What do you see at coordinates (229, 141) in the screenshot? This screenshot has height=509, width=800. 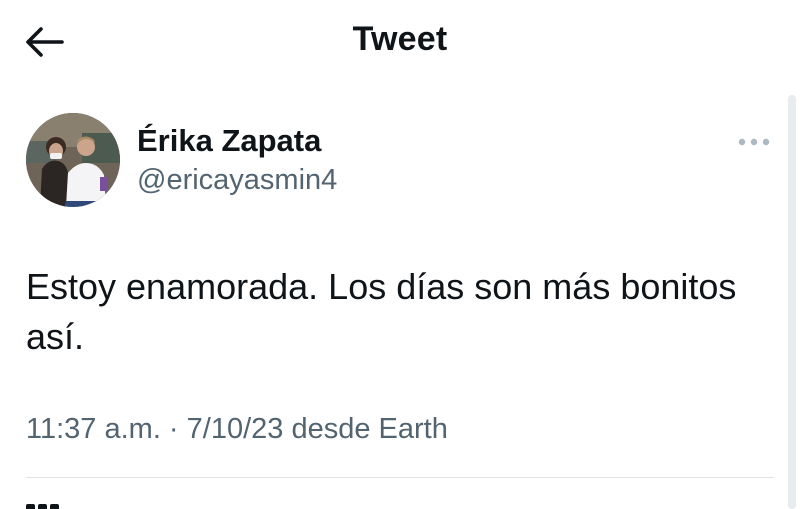 I see `author-name: Érika Zapata` at bounding box center [229, 141].